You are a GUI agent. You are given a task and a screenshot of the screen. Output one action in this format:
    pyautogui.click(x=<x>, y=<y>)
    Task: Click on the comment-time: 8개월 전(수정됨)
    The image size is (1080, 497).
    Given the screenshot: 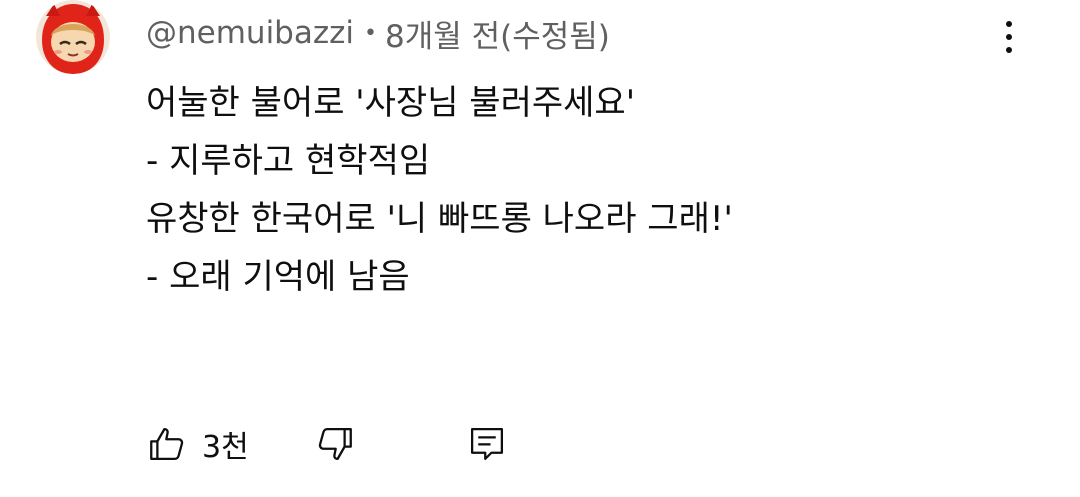 What is the action you would take?
    pyautogui.click(x=497, y=33)
    